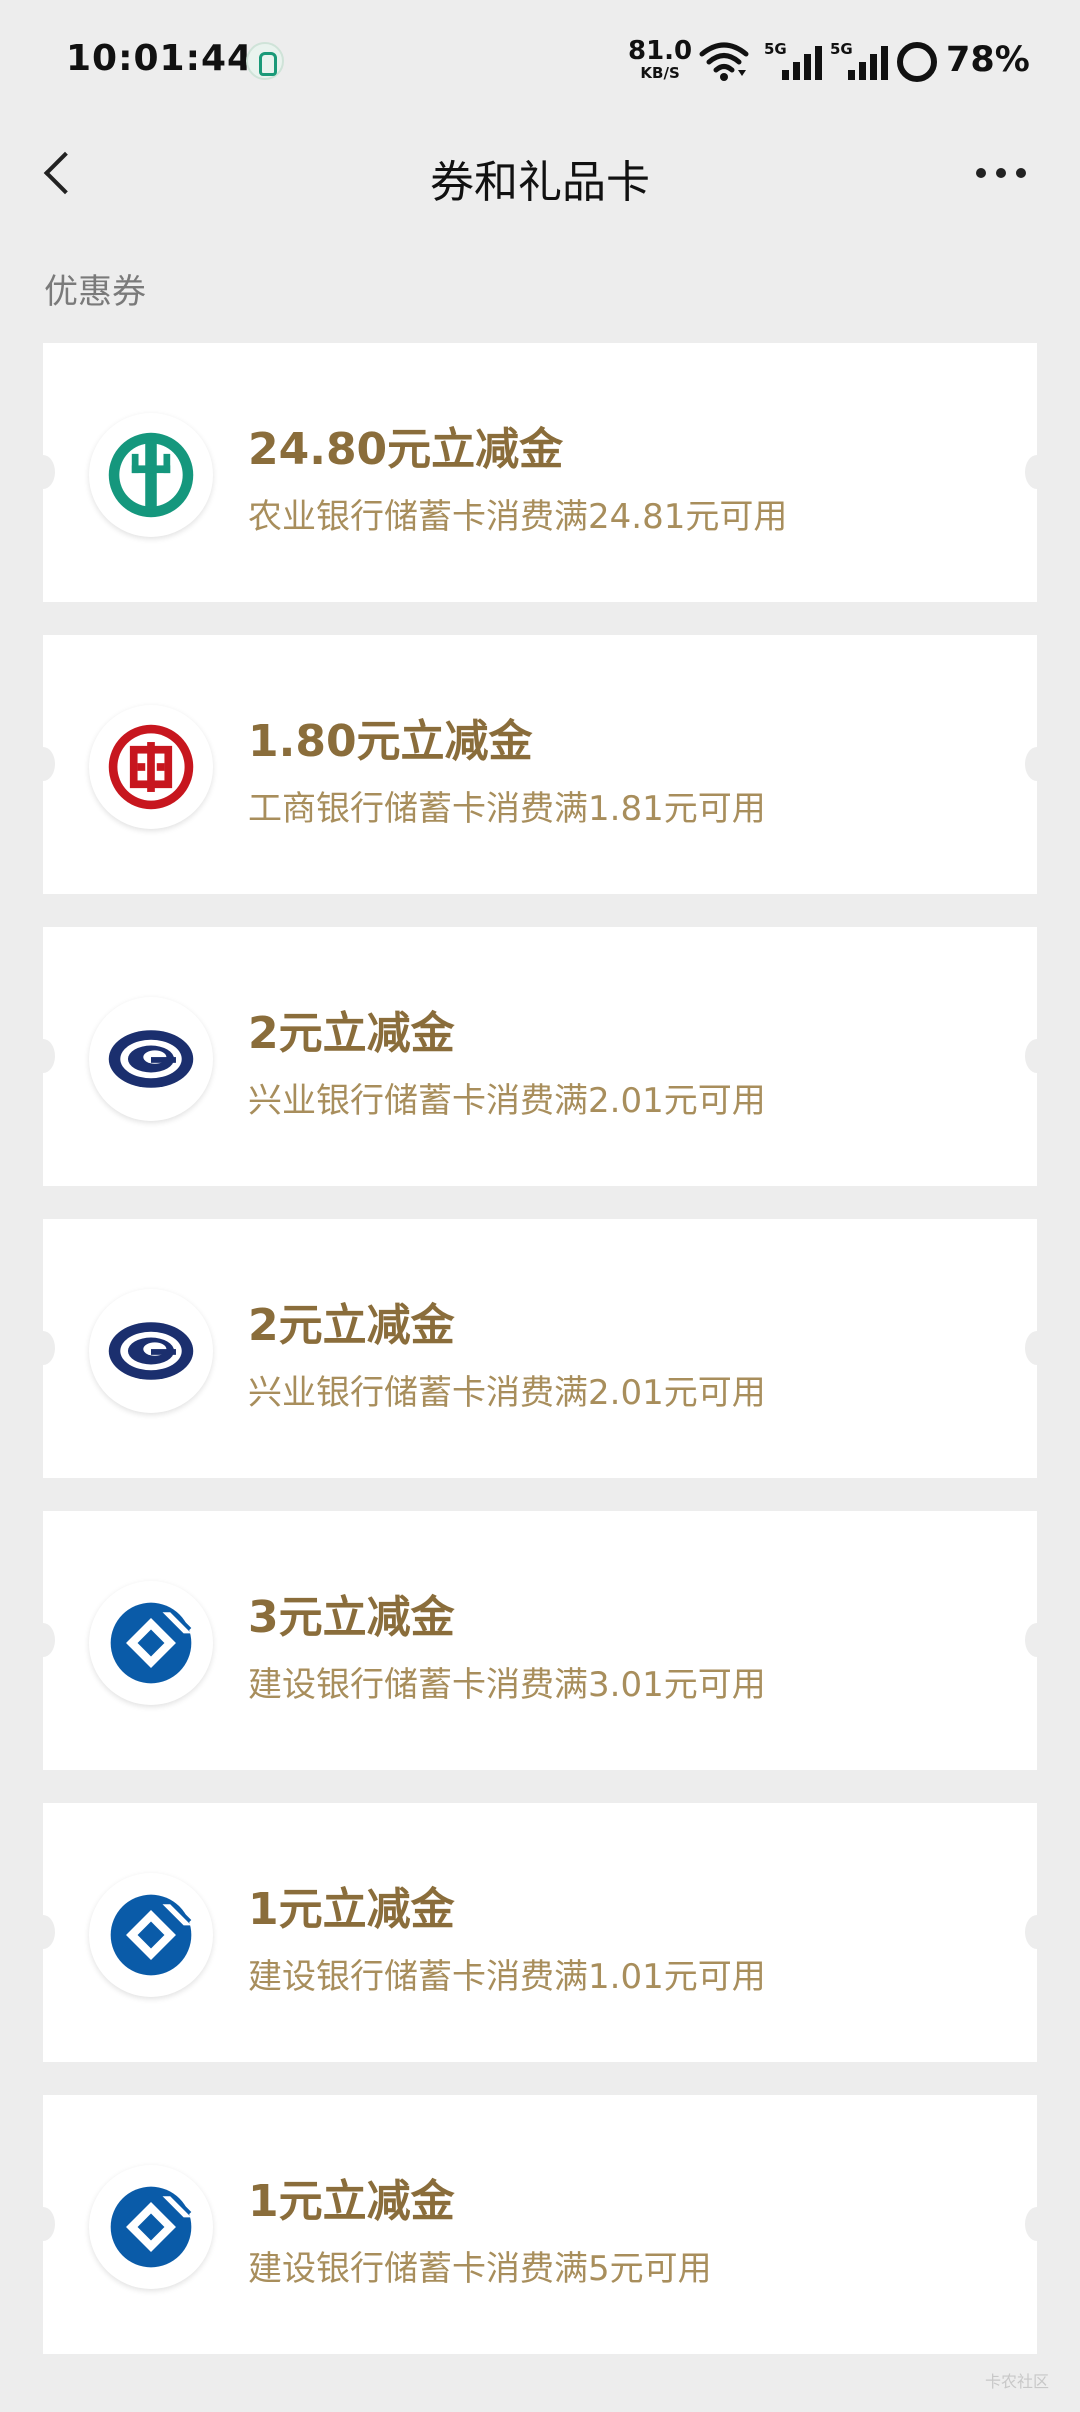 This screenshot has height=2412, width=1080. I want to click on network-speed: 81.0 KB/S, so click(660, 59).